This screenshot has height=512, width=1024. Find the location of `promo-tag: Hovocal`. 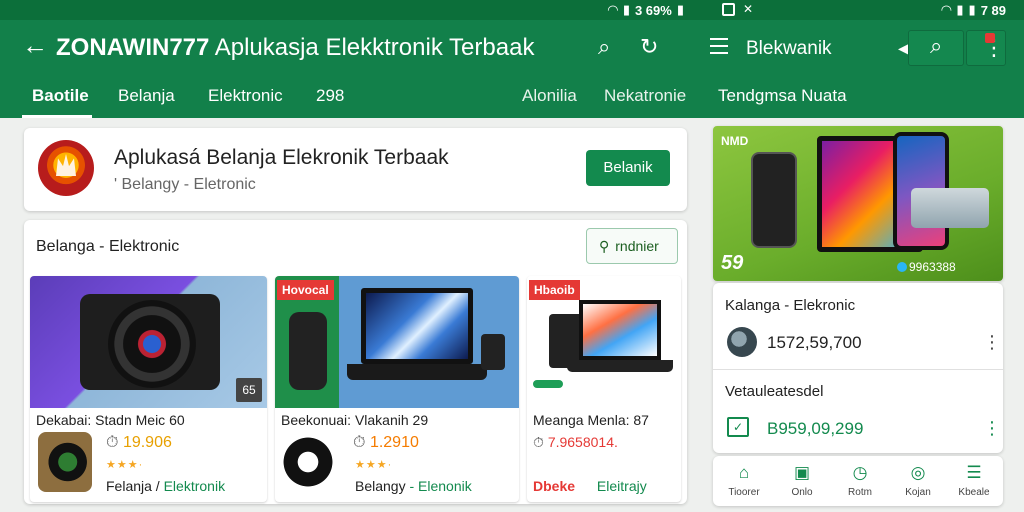

promo-tag: Hovocal is located at coordinates (305, 290).